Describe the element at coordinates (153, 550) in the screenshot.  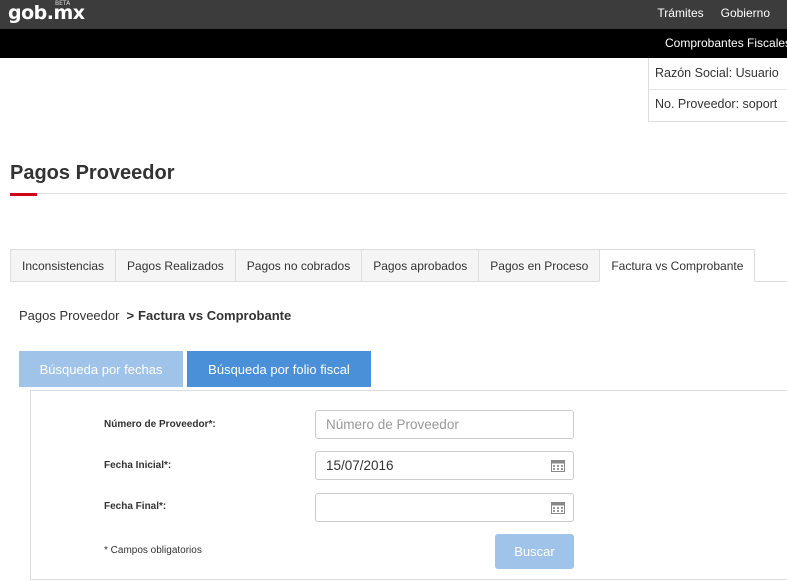
I see `required-fields-note: * Campos obligatorios` at that location.